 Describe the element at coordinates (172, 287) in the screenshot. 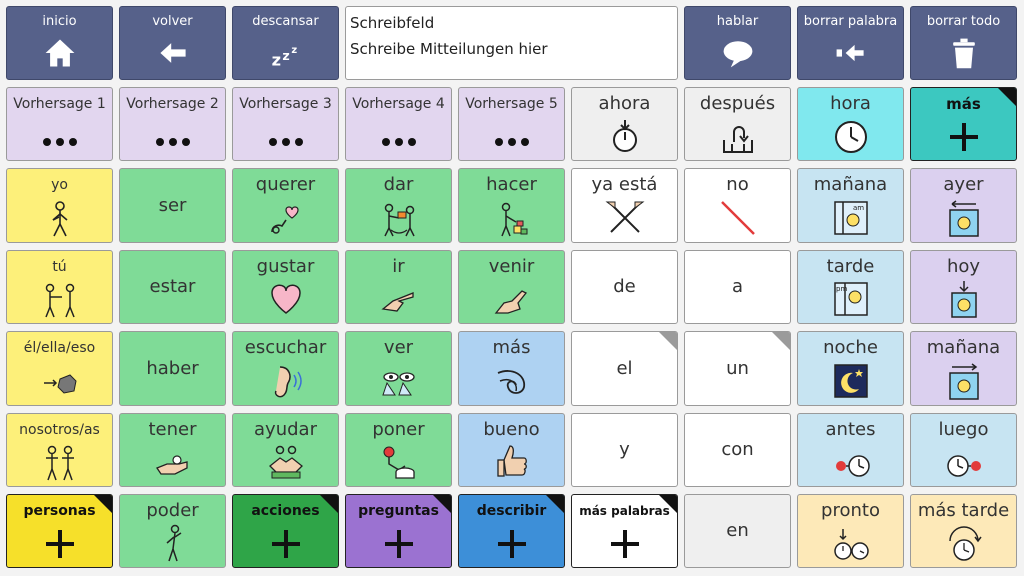

I see `word-cell: estar` at that location.